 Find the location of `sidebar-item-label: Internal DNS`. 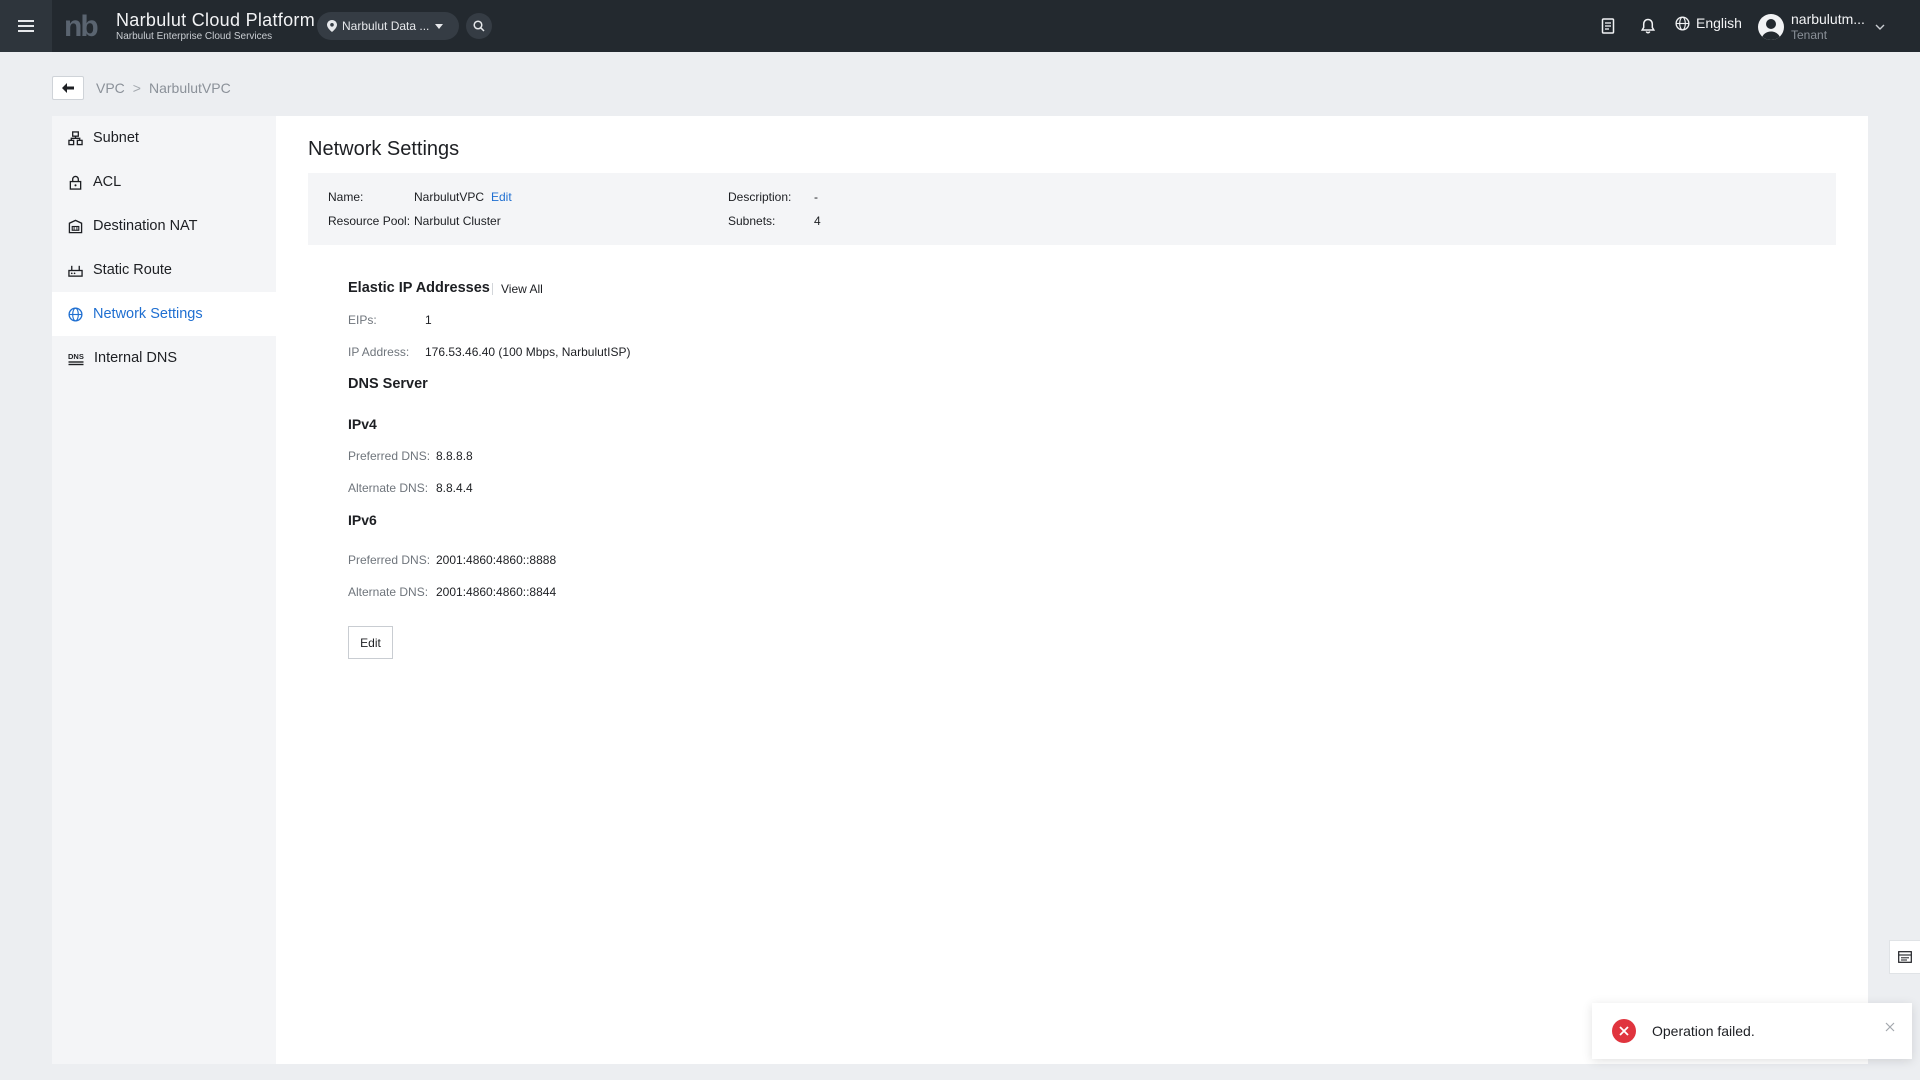

sidebar-item-label: Internal DNS is located at coordinates (136, 358).